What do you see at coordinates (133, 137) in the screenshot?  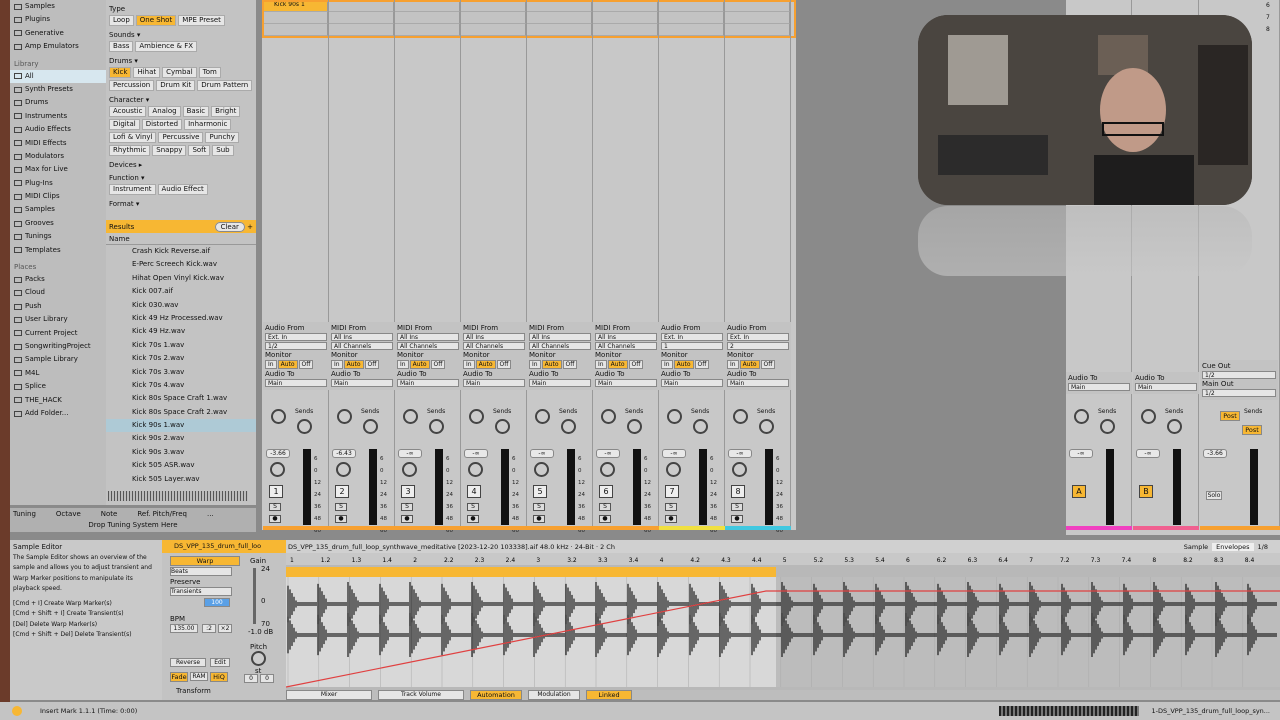 I see `filter-tag: Lofi & Vinyl` at bounding box center [133, 137].